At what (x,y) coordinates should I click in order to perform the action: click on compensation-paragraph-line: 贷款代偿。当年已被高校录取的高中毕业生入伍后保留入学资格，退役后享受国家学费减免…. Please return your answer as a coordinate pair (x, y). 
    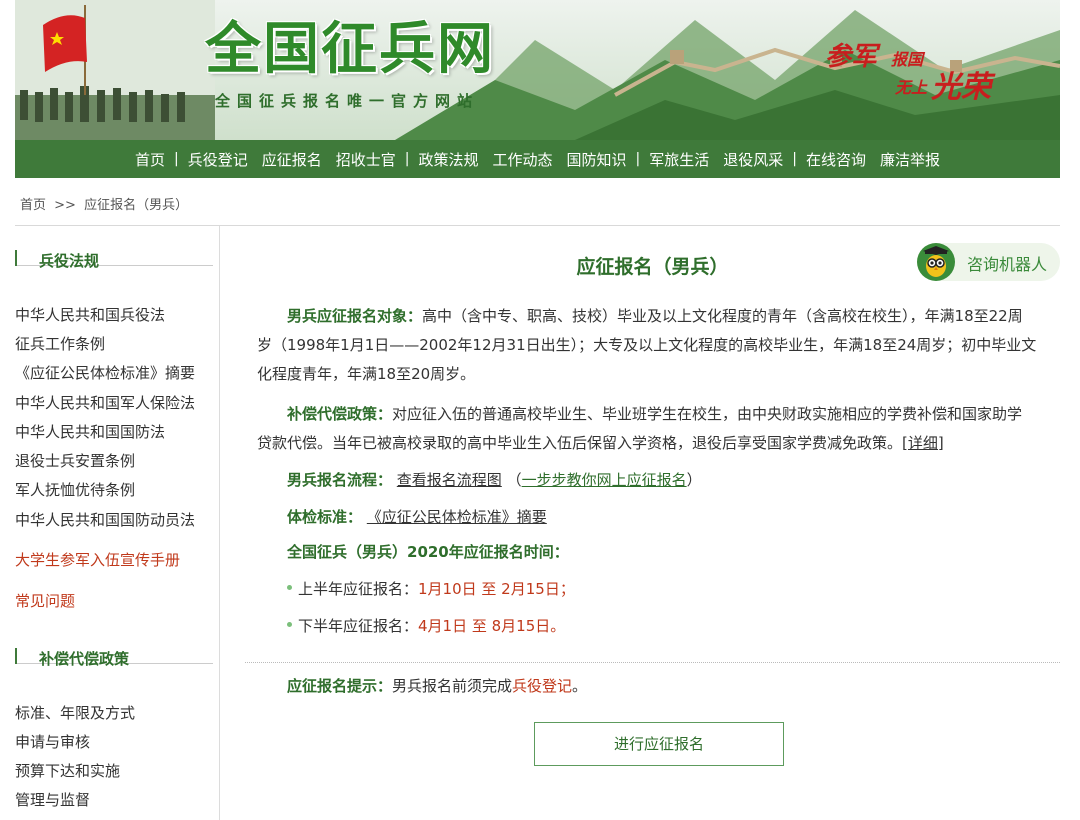
    Looking at the image, I should click on (657, 443).